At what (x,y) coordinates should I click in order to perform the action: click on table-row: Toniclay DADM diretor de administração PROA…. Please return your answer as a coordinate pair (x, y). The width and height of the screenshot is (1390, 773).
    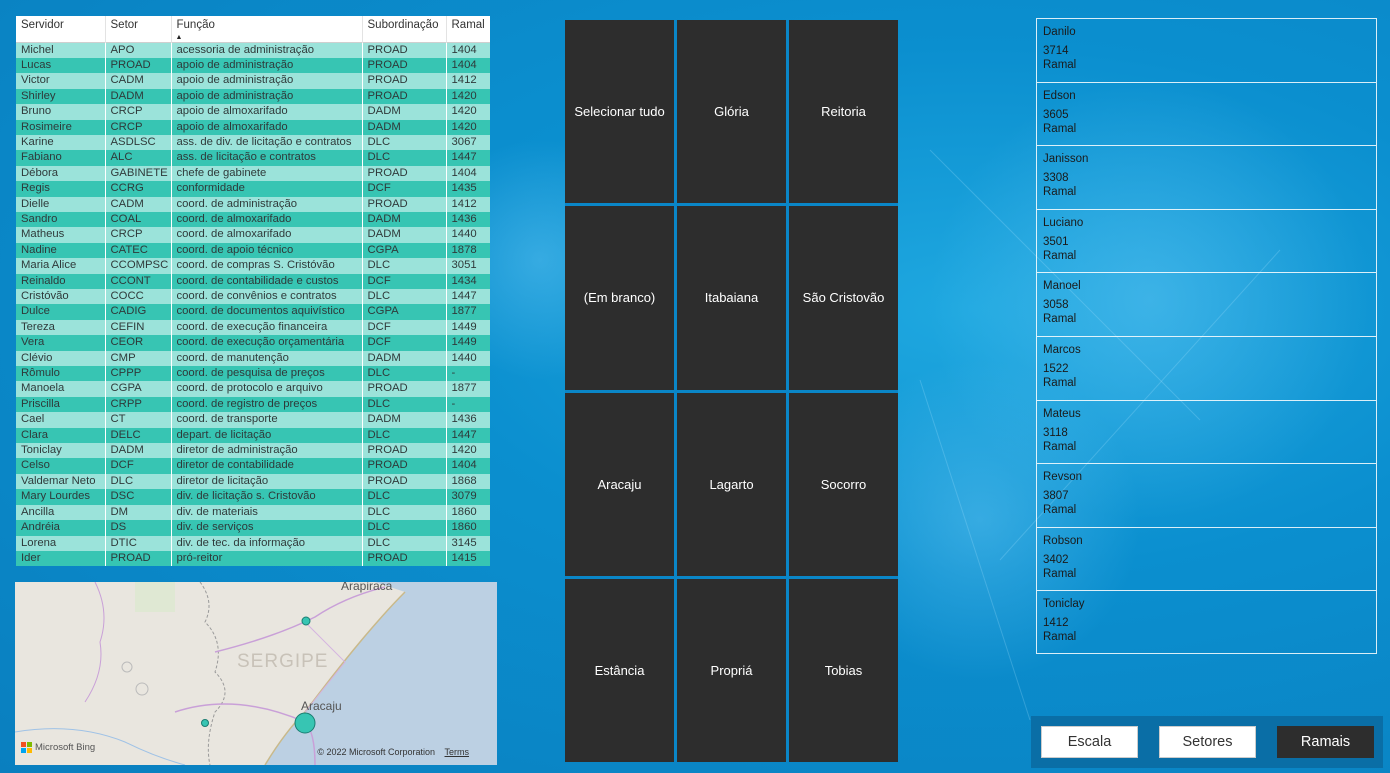
    Looking at the image, I should click on (253, 451).